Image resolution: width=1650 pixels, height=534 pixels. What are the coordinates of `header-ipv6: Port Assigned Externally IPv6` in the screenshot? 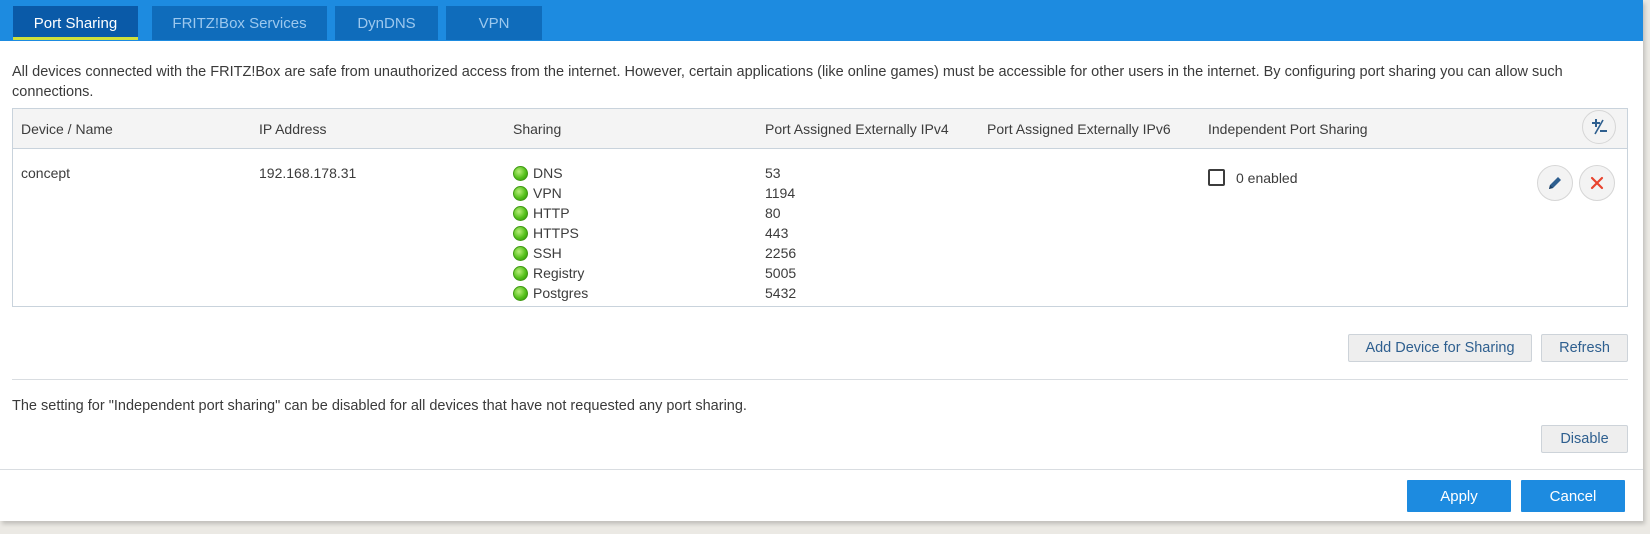 It's located at (1079, 129).